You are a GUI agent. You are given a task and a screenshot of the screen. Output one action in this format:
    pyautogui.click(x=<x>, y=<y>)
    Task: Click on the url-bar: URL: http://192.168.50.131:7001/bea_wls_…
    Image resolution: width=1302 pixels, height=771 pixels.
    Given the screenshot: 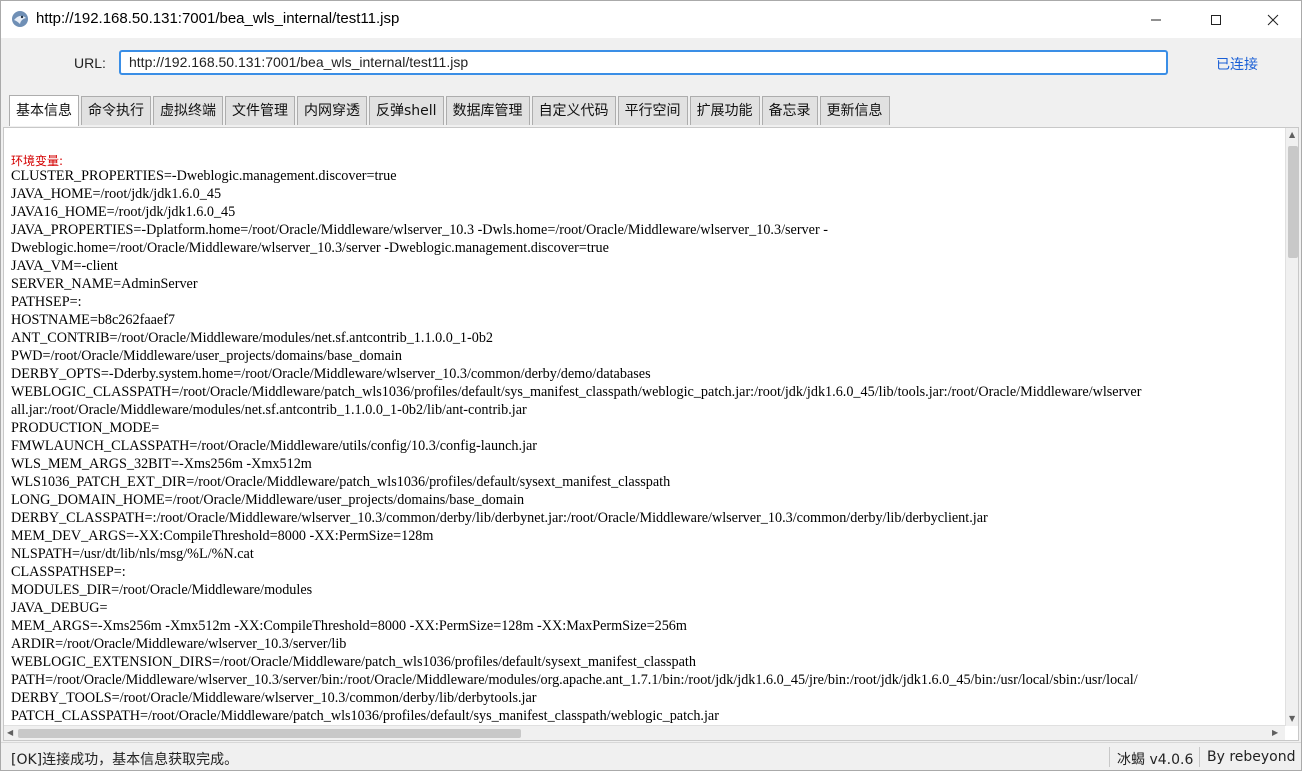 What is the action you would take?
    pyautogui.click(x=651, y=64)
    